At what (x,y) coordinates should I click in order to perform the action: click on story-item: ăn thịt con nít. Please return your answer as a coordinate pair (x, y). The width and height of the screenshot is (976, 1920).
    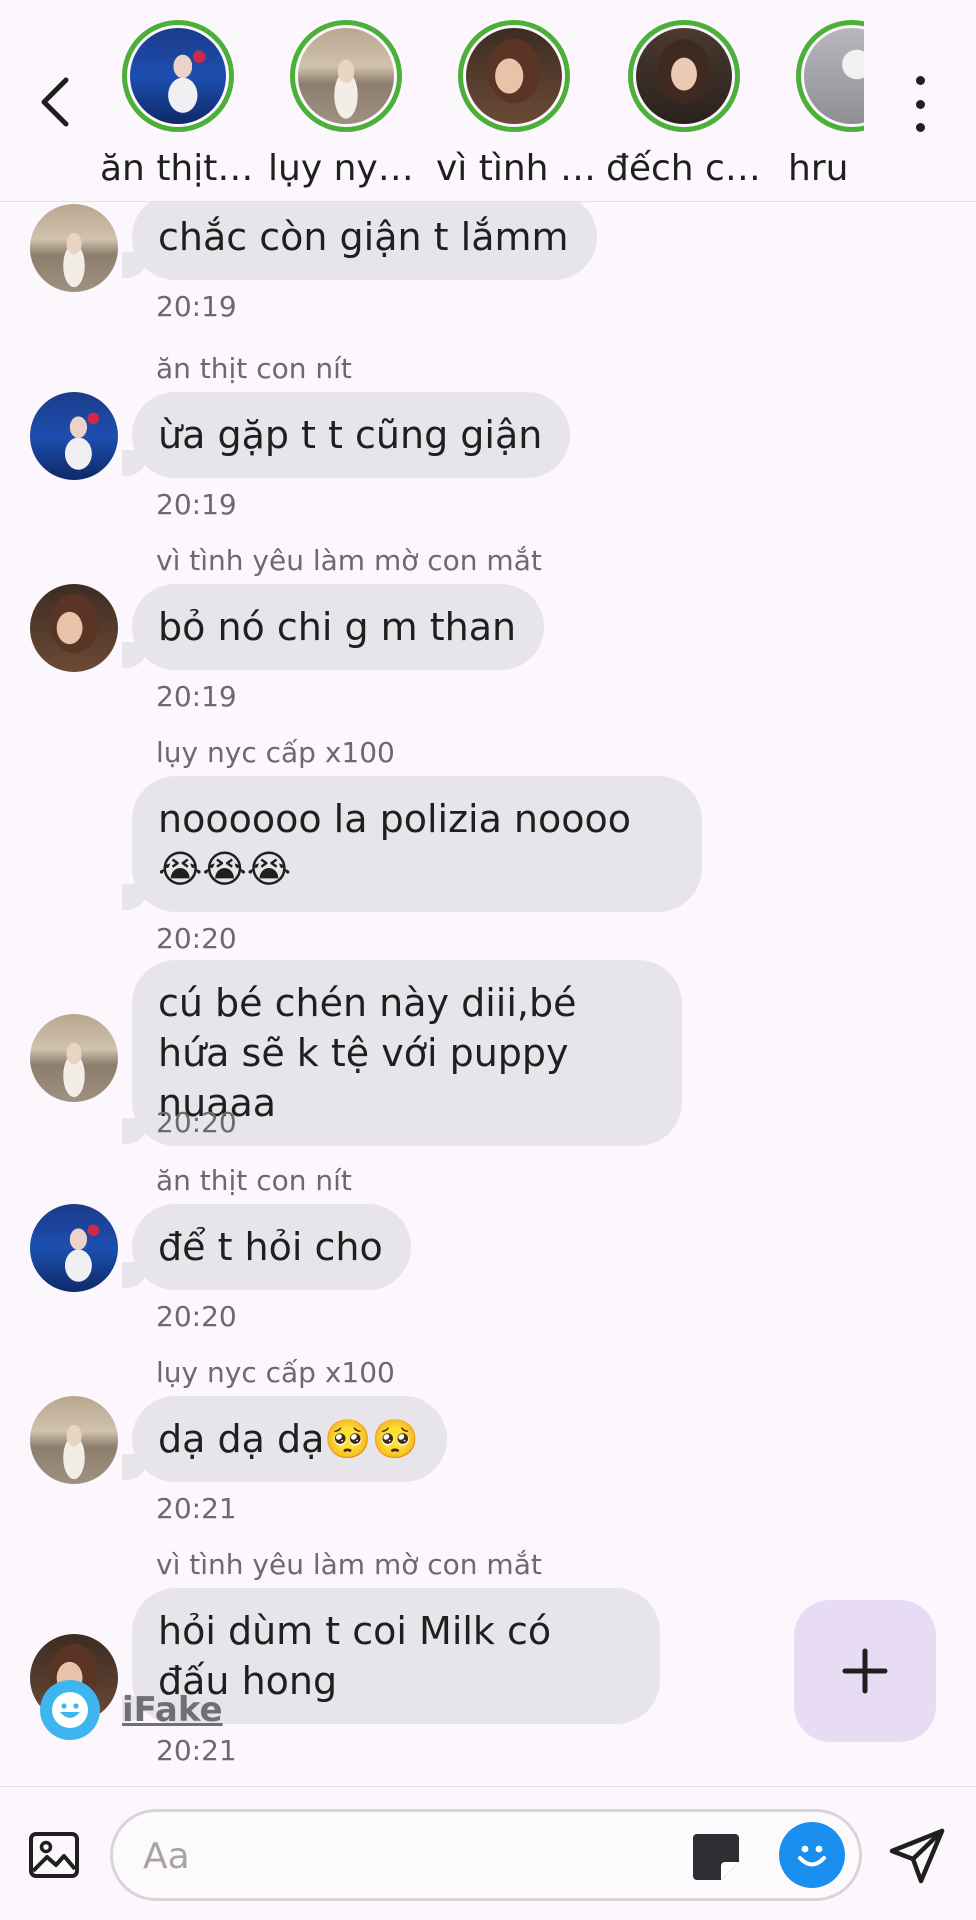
    Looking at the image, I should click on (180, 110).